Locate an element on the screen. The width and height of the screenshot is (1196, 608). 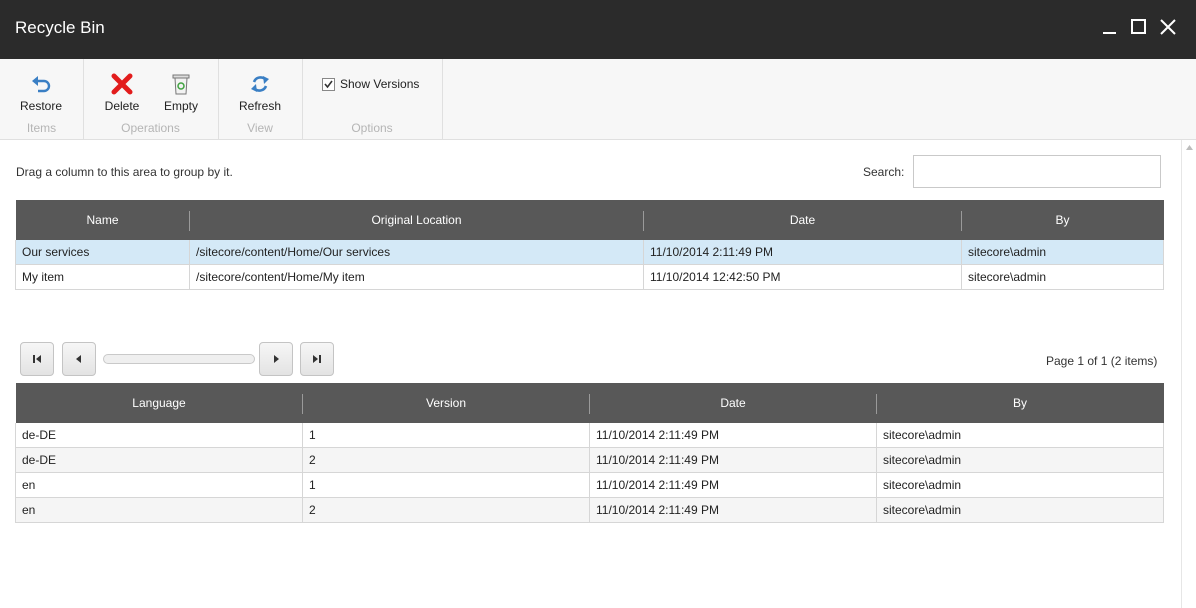
ribbon-group-label: Operations is located at coordinates (150, 128).